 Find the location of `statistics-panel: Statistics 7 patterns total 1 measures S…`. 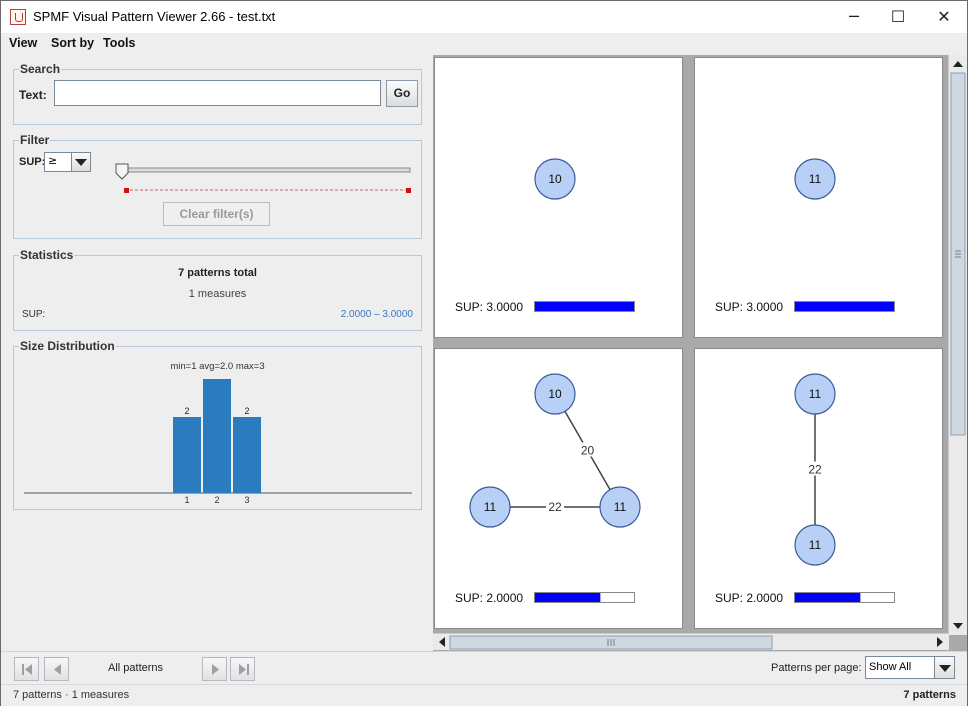

statistics-panel: Statistics 7 patterns total 1 measures S… is located at coordinates (217, 289).